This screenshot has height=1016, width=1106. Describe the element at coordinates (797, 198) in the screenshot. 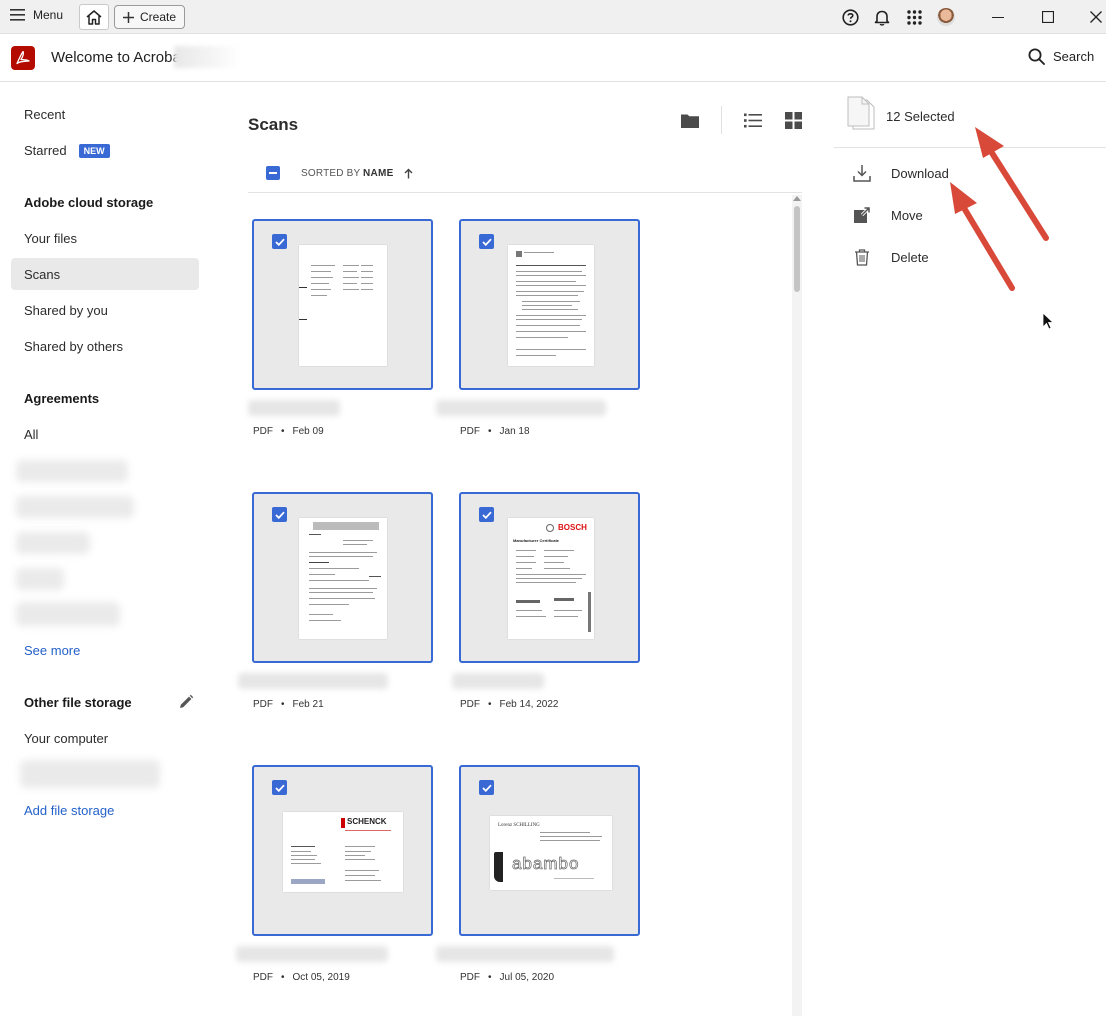

I see `scroll-up-arrow` at that location.